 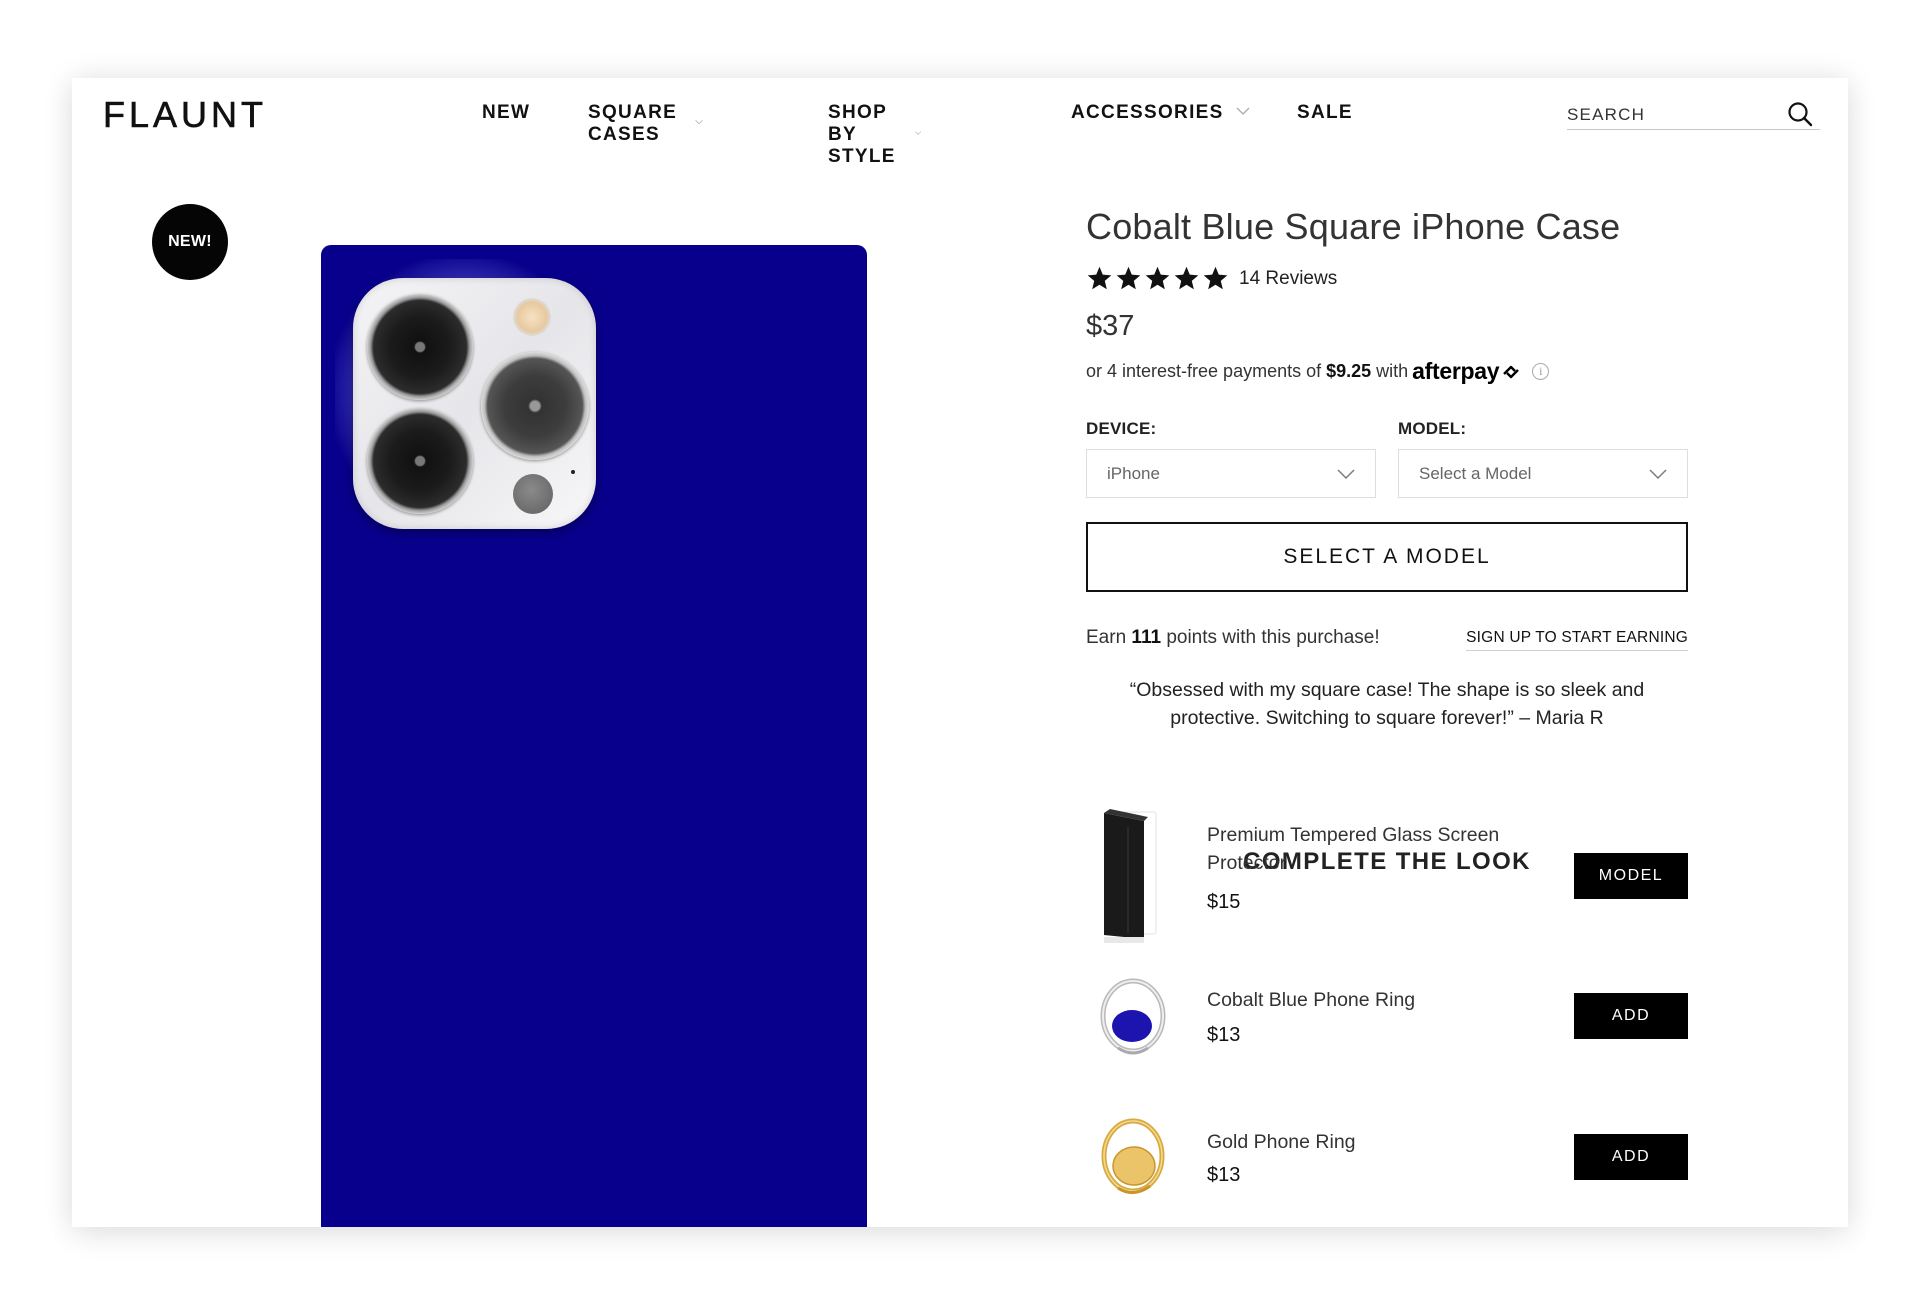 What do you see at coordinates (185, 114) in the screenshot?
I see `flaunt-logo: FLAUNT` at bounding box center [185, 114].